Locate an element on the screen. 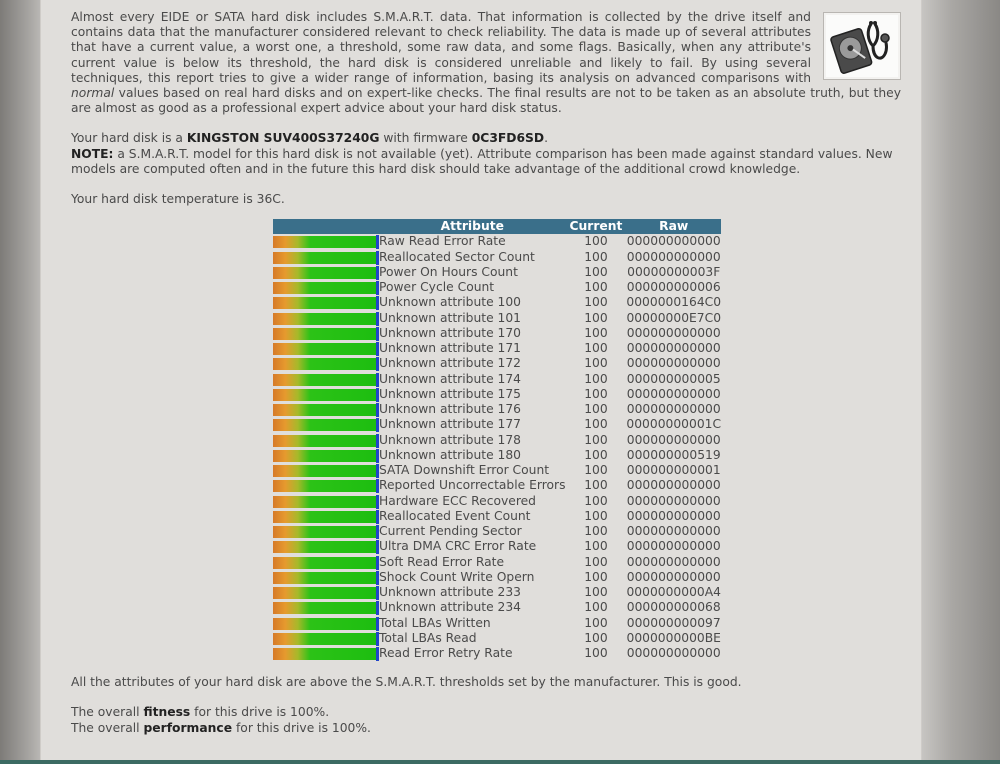 This screenshot has width=1000, height=764. raw-column-header: Raw is located at coordinates (674, 227).